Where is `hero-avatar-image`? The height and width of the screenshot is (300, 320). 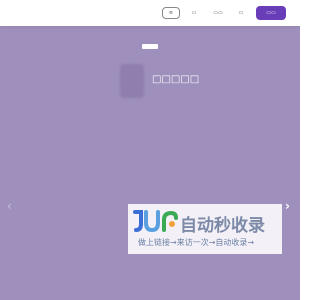
hero-avatar-image is located at coordinates (132, 81).